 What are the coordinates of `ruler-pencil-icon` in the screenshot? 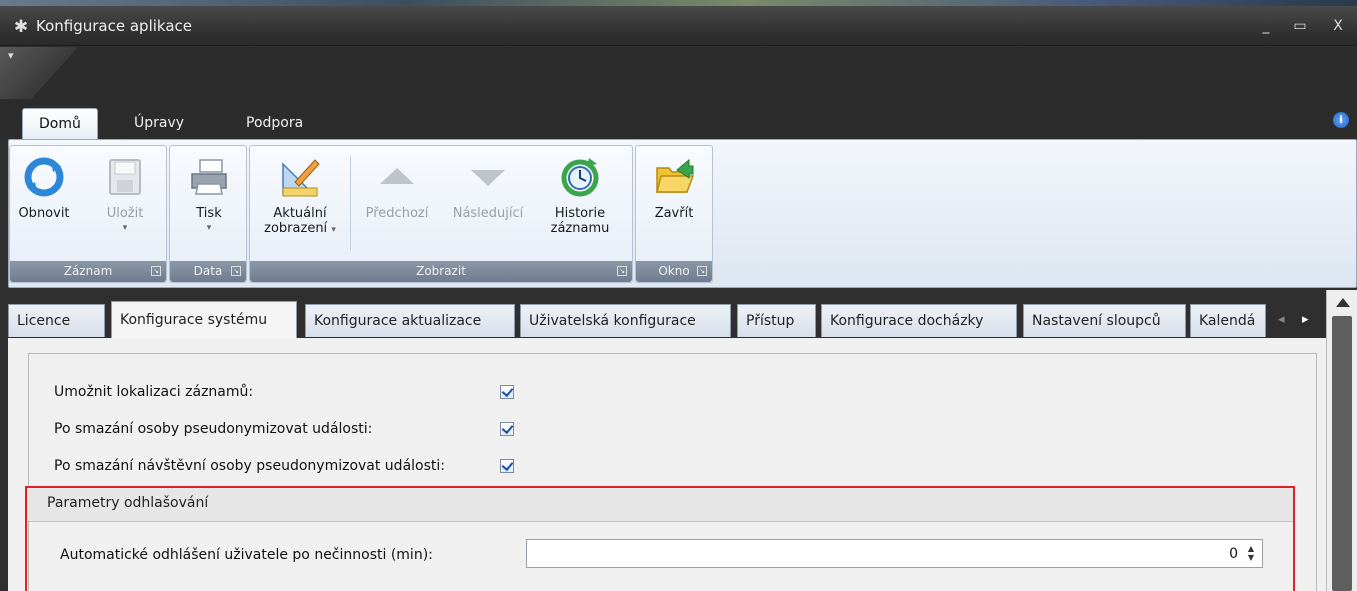 It's located at (301, 178).